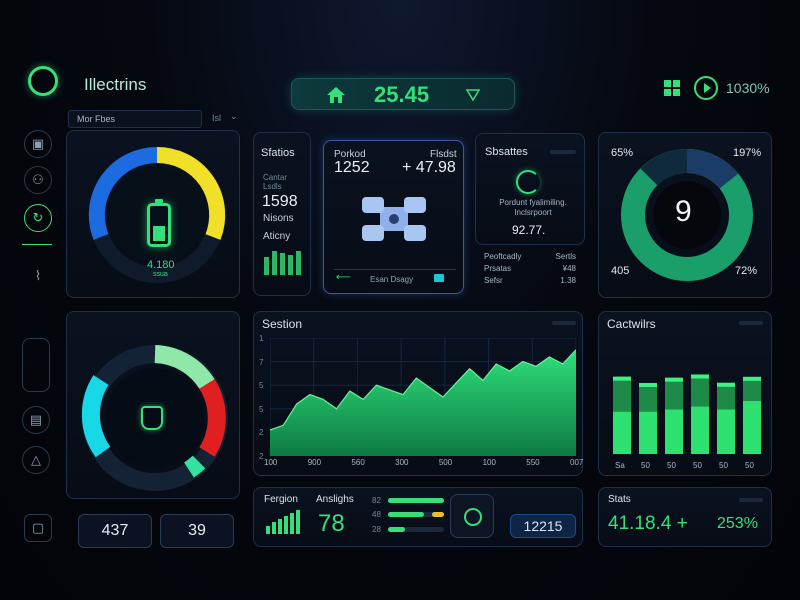 This screenshot has width=800, height=600. I want to click on tools-icon: ▤, so click(36, 419).